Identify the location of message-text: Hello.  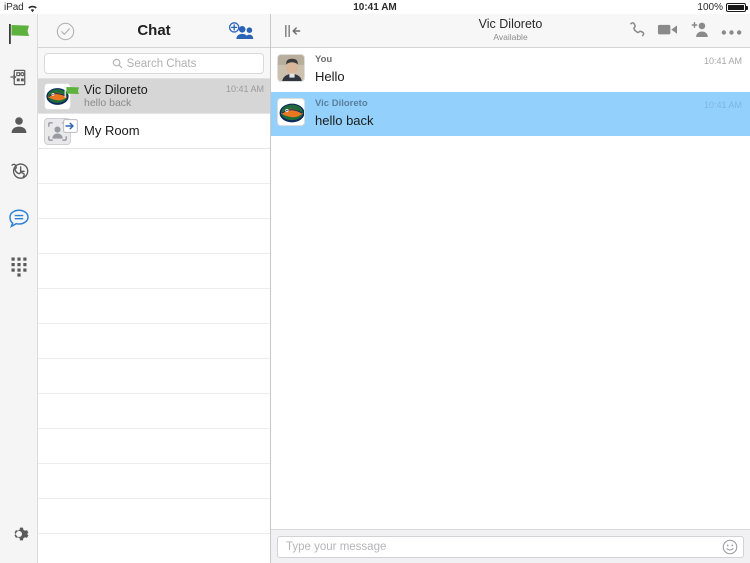
(330, 76).